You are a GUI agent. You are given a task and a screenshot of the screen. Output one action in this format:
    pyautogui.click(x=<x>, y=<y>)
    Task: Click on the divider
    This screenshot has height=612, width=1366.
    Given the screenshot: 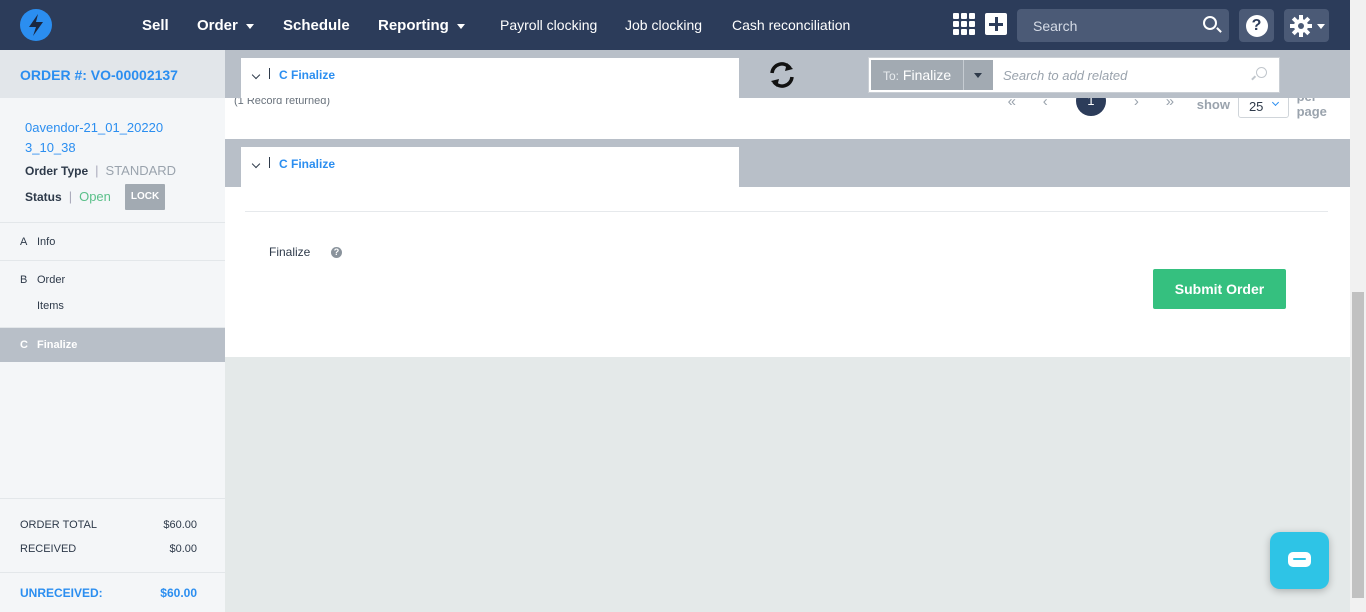 What is the action you would take?
    pyautogui.click(x=786, y=211)
    